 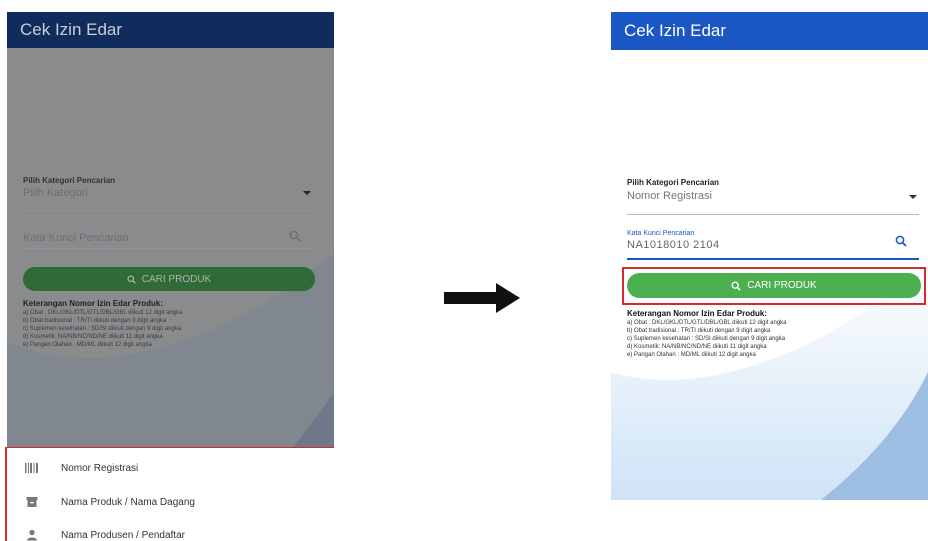 I want to click on sheet-option-label: Nama Produk / Nama Dagang, so click(x=128, y=502).